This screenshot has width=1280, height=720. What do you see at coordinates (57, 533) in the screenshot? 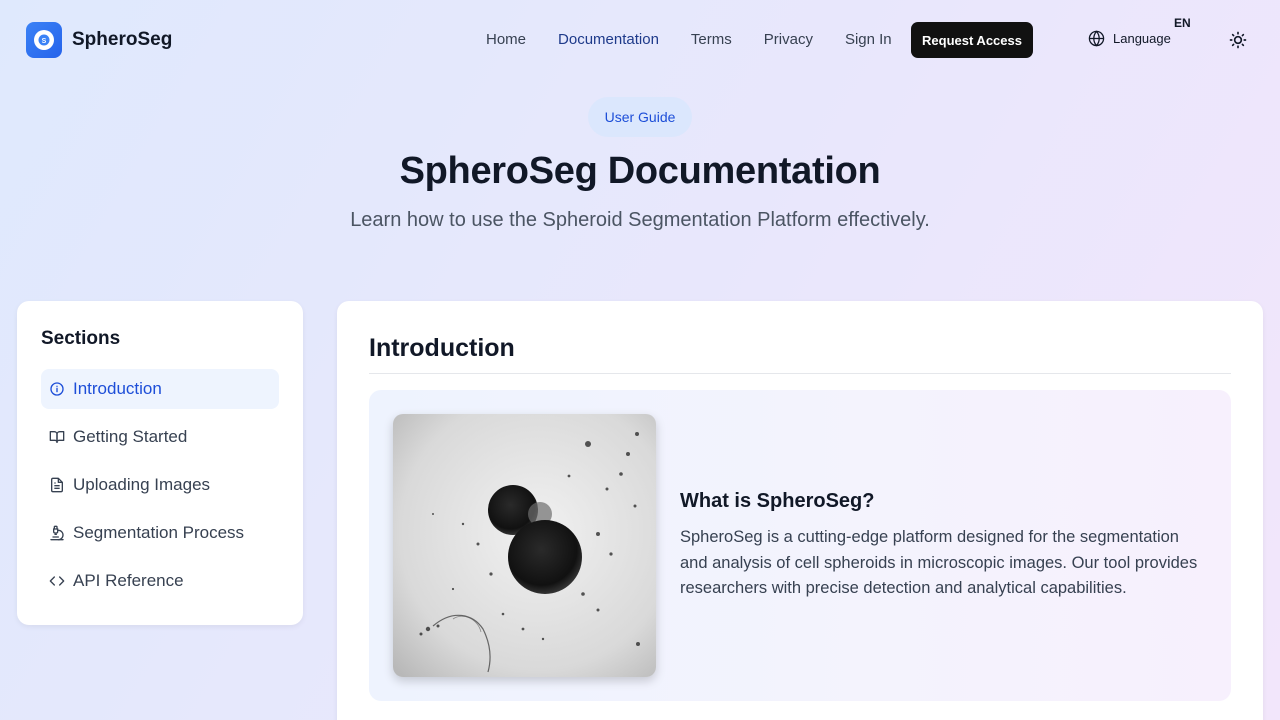
I see `microscope-icon` at bounding box center [57, 533].